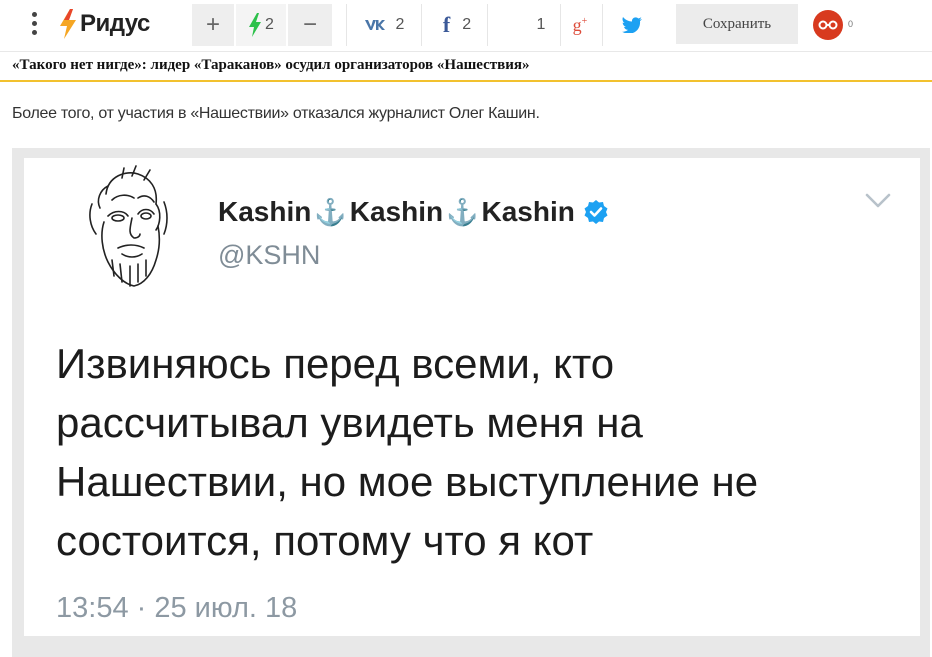 This screenshot has height=657, width=932. Describe the element at coordinates (457, 25) in the screenshot. I see `share-facebook-button: f 2` at that location.